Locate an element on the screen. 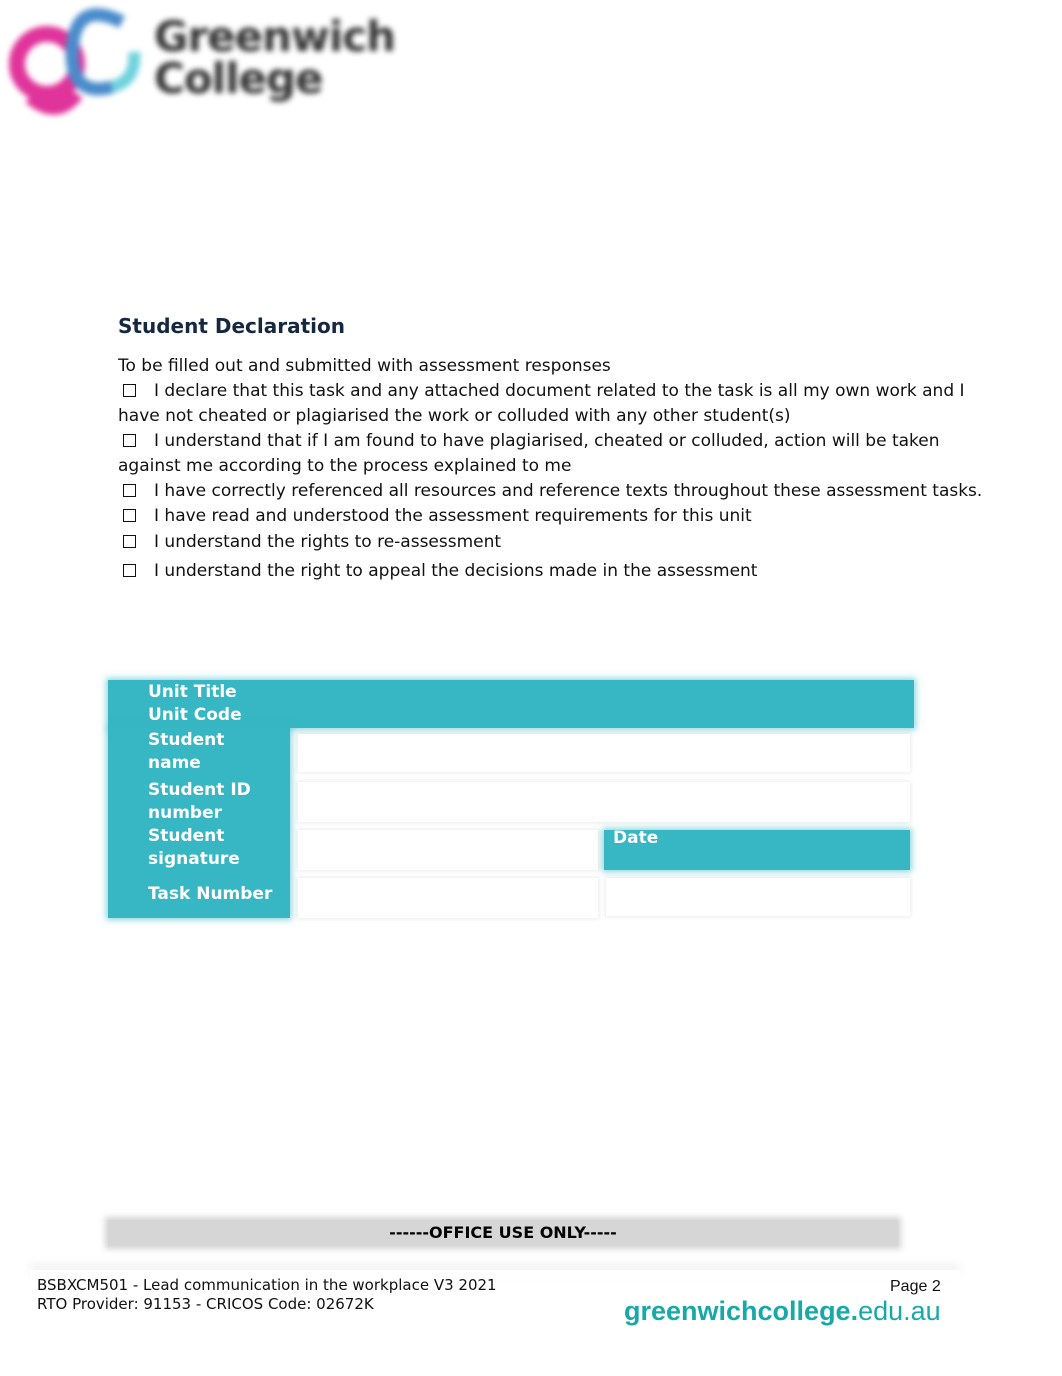  student-name-label-2: name is located at coordinates (174, 763).